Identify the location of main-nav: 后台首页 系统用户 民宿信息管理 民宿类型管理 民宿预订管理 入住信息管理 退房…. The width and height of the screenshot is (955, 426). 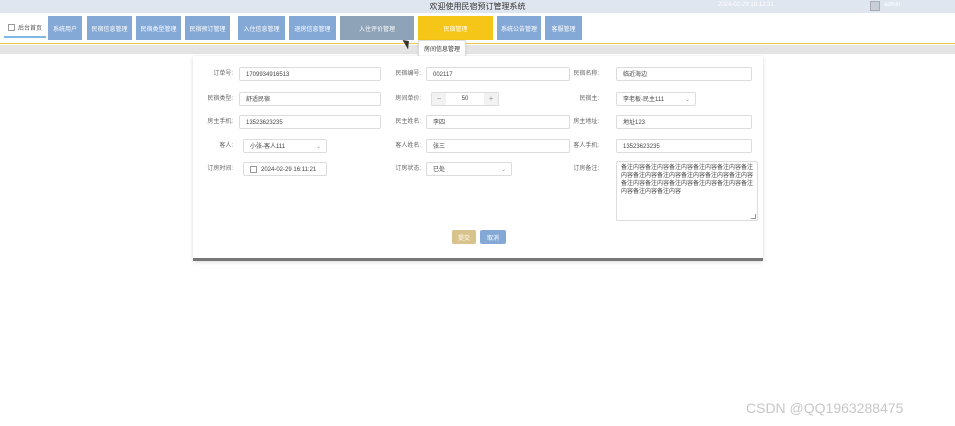
(477, 28).